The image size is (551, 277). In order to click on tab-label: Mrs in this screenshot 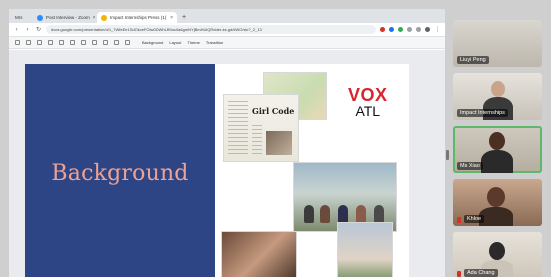, I will do `click(19, 17)`.